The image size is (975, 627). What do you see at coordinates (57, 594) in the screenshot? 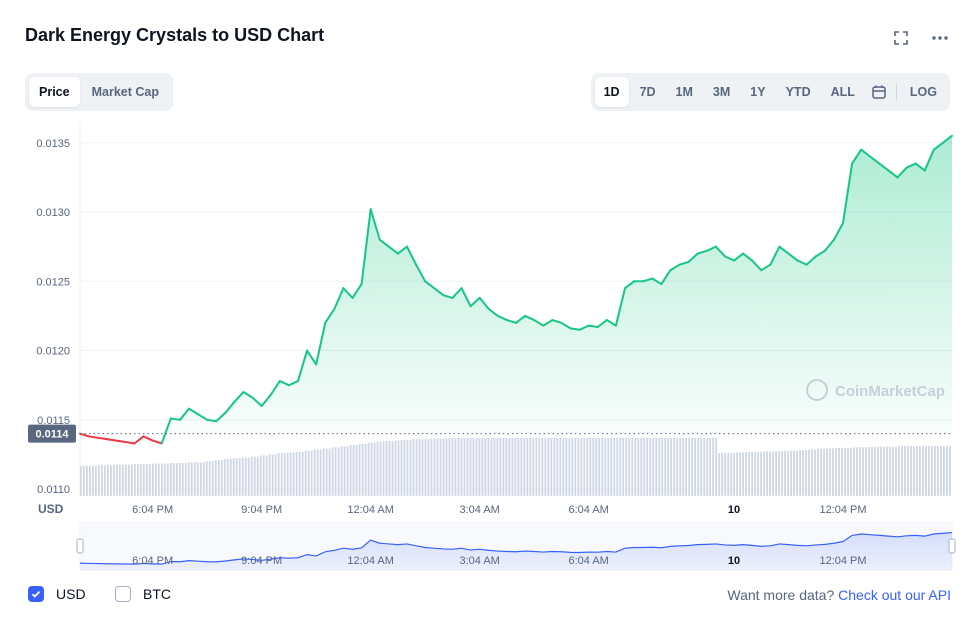
I see `usd-checkbox: USD` at bounding box center [57, 594].